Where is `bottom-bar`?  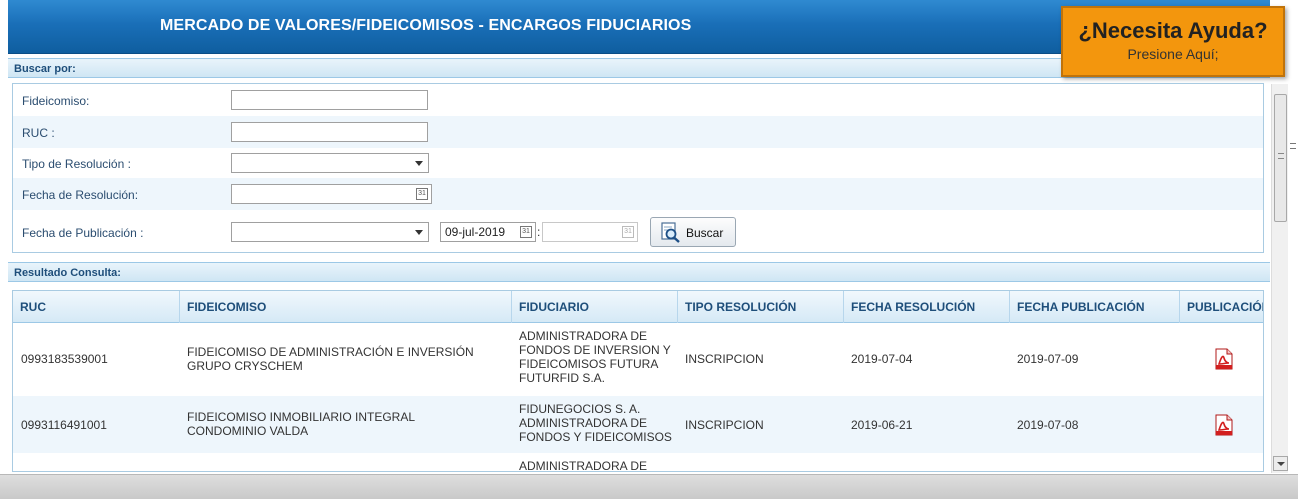
bottom-bar is located at coordinates (649, 486).